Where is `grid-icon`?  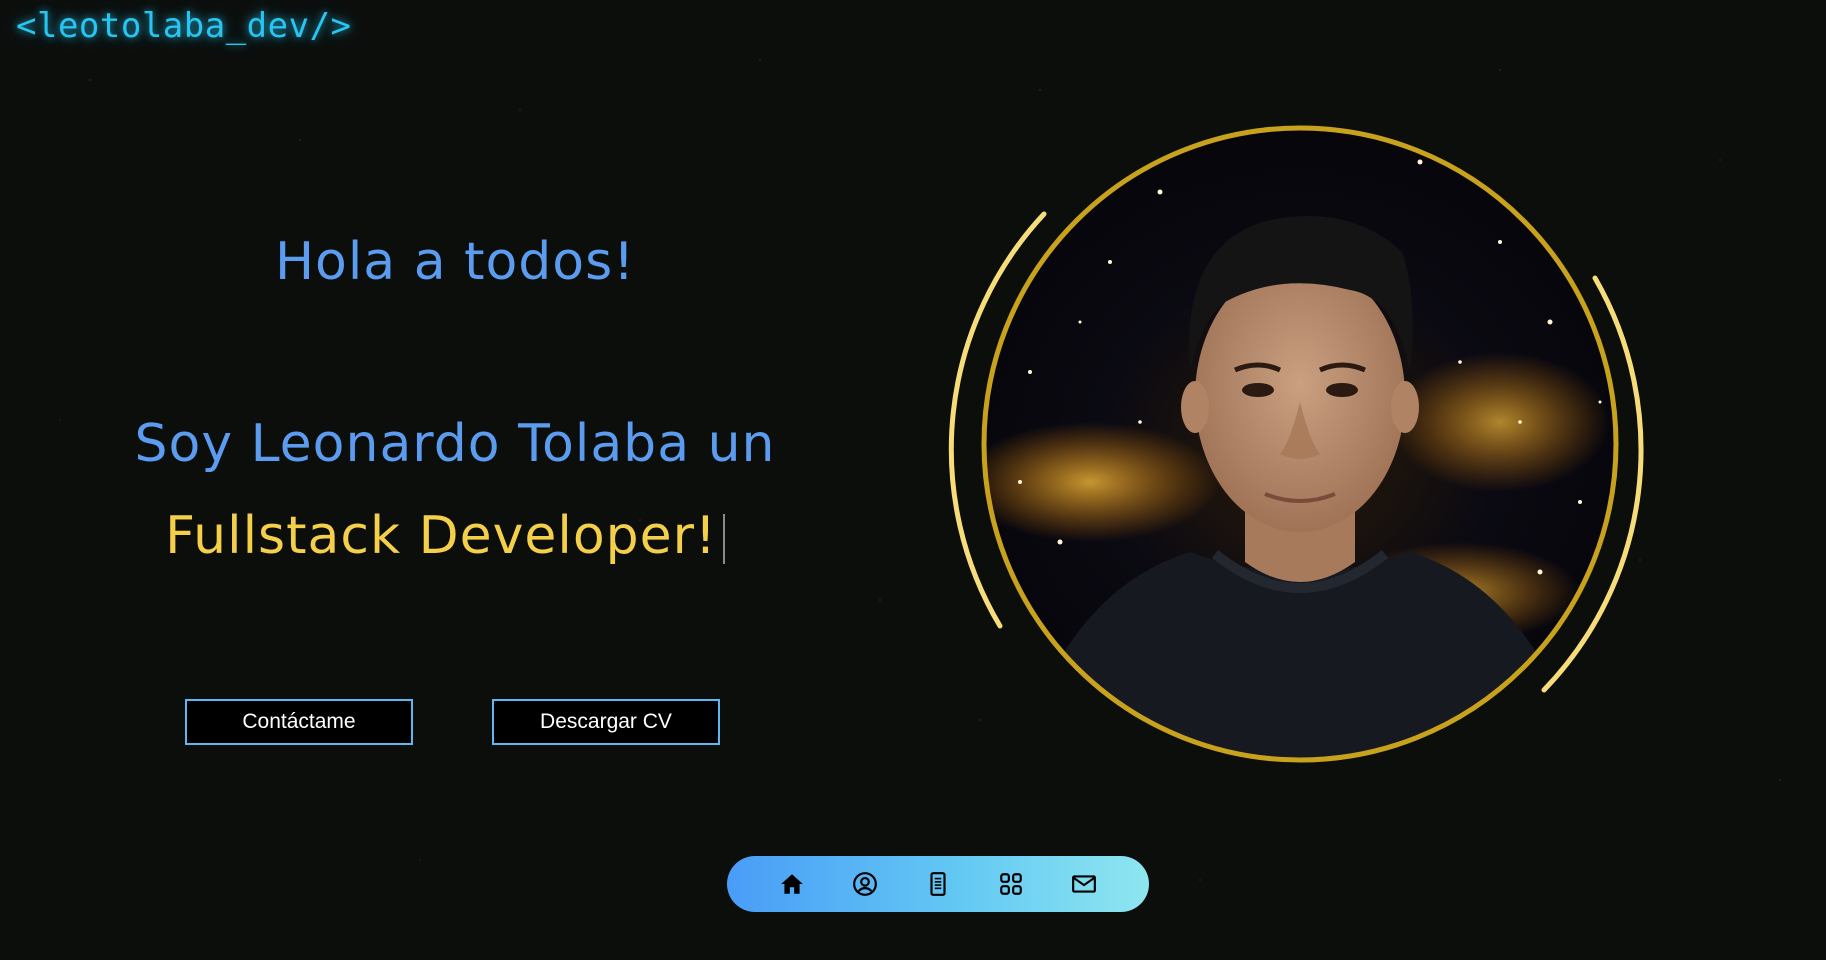 grid-icon is located at coordinates (1011, 884).